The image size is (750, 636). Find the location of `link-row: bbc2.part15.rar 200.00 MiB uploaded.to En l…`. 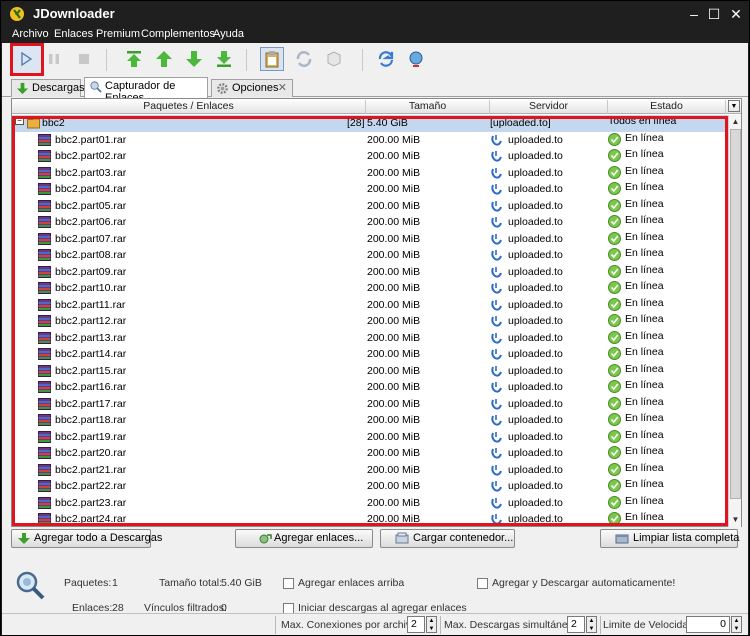

link-row: bbc2.part15.rar 200.00 MiB uploaded.to En l… is located at coordinates (370, 371).